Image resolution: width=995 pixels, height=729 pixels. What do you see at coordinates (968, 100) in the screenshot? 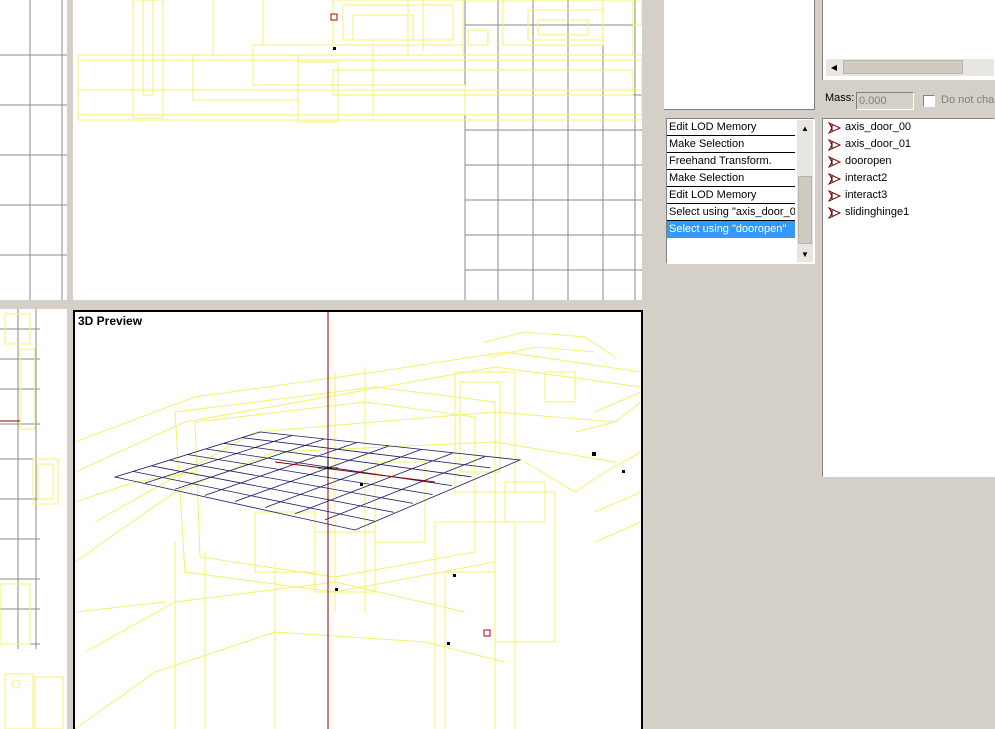
I see `do-not-change-label: Do not cha` at bounding box center [968, 100].